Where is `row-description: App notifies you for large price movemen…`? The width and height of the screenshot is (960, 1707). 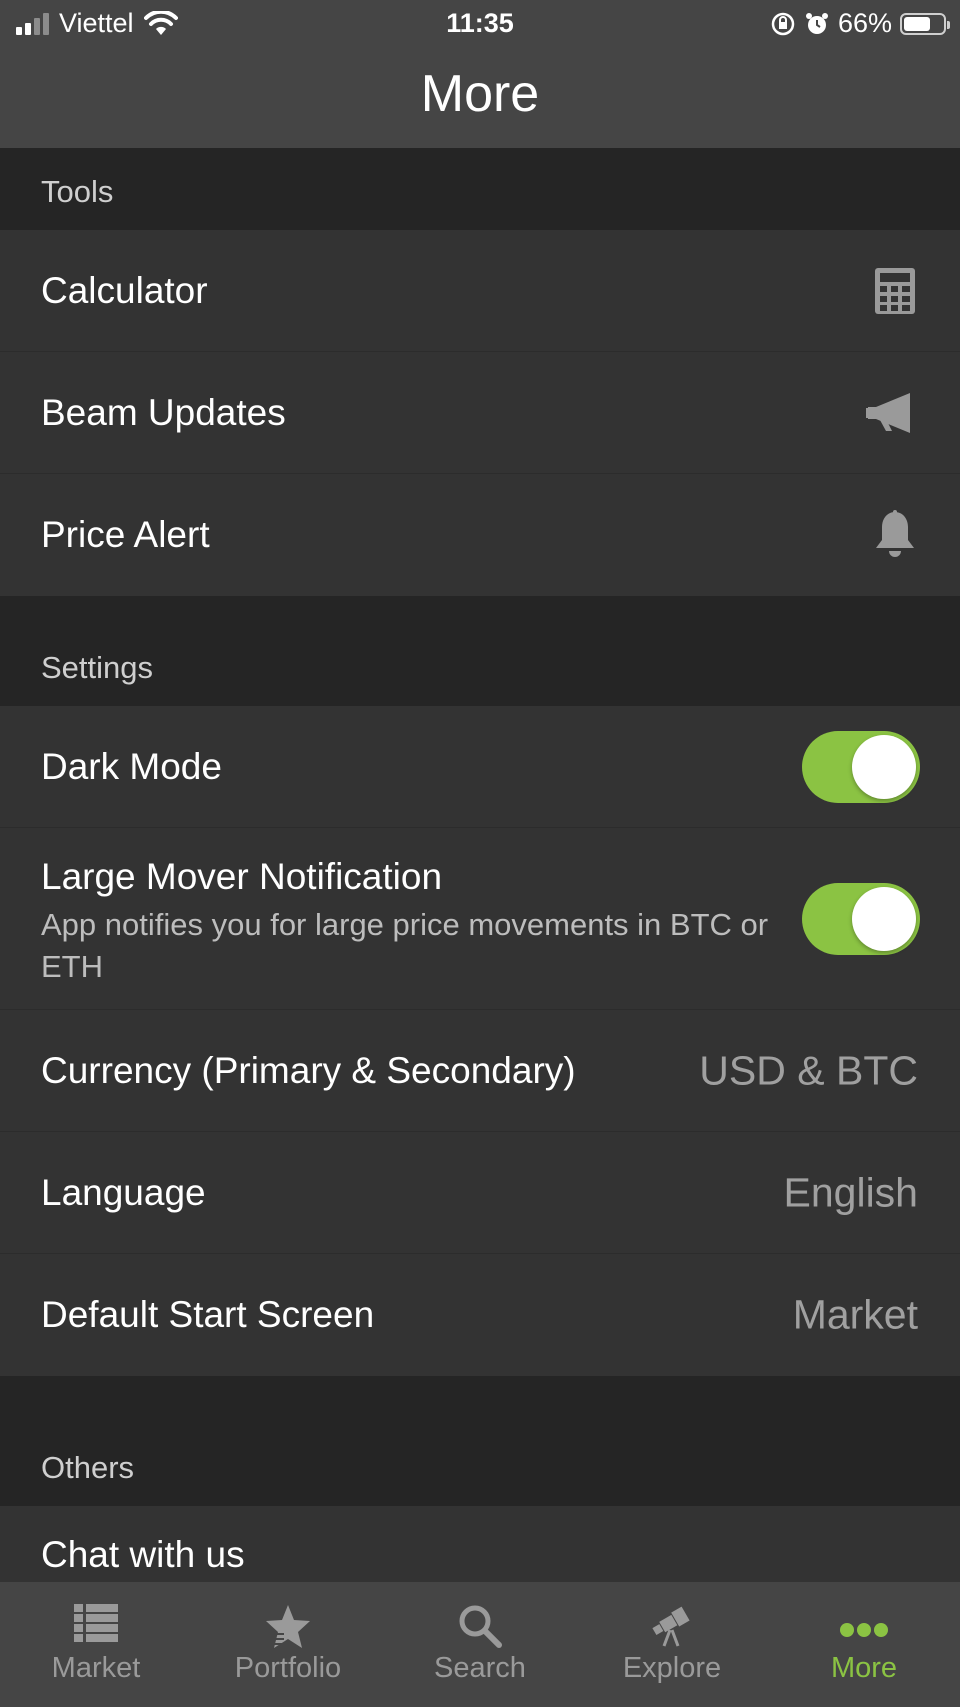 row-description: App notifies you for large price movemen… is located at coordinates (405, 945).